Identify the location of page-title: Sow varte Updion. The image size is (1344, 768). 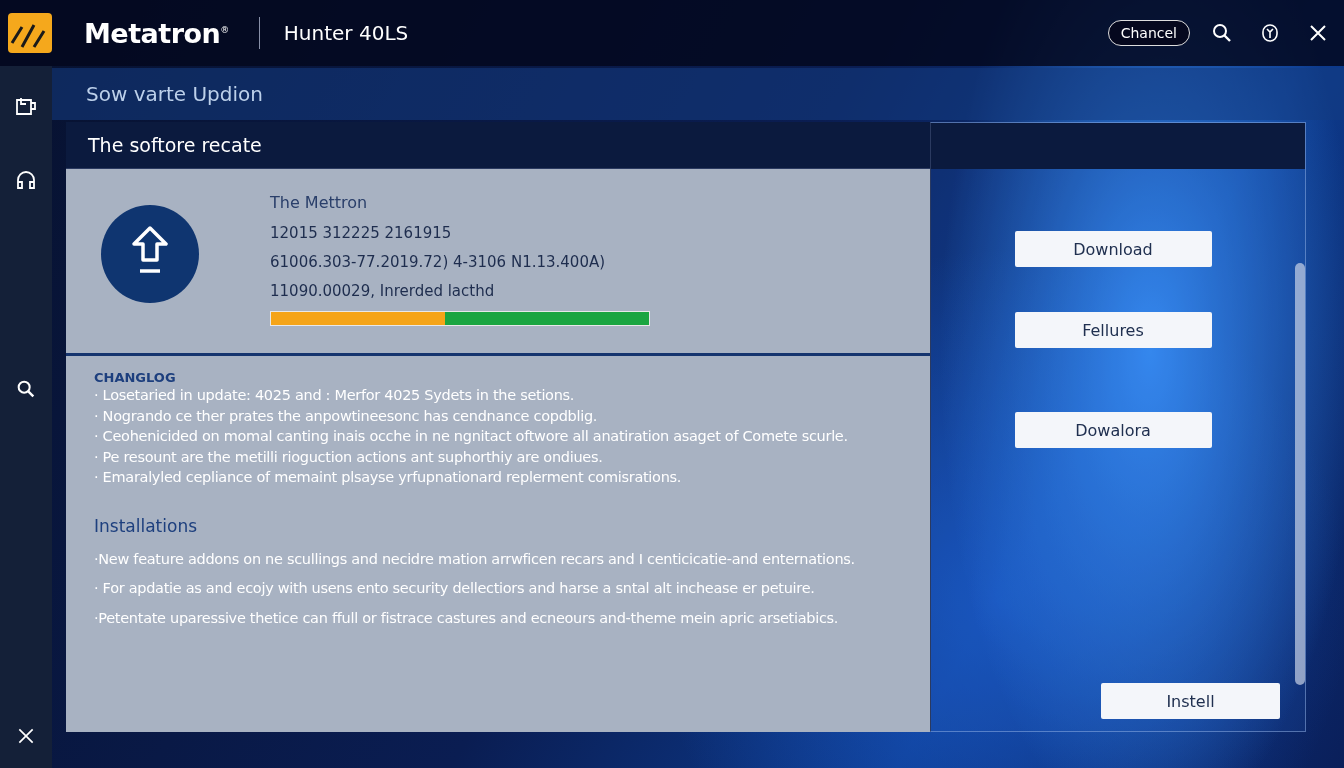
(174, 94).